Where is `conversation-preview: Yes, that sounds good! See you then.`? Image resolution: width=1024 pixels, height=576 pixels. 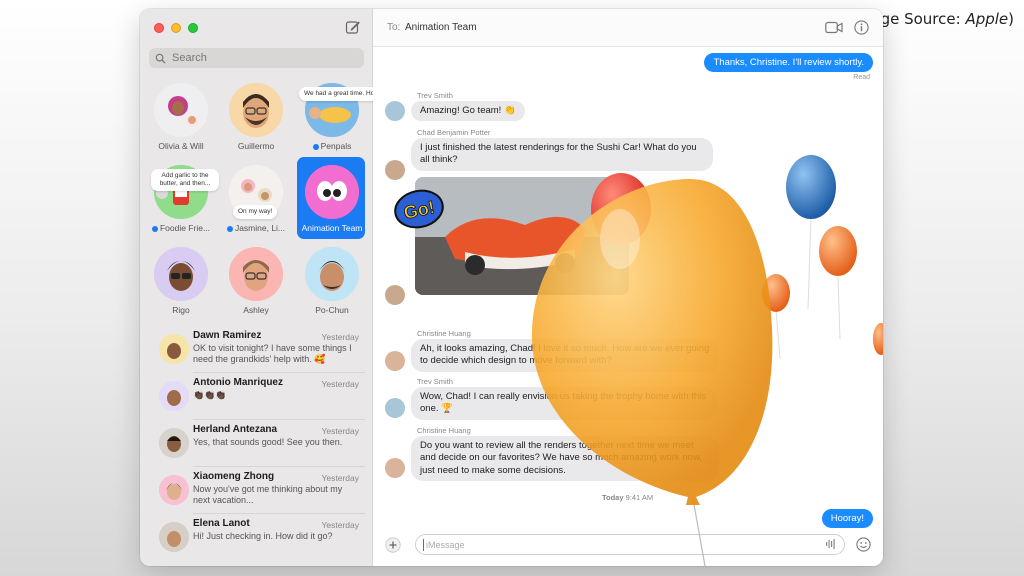 conversation-preview: Yes, that sounds good! See you then. is located at coordinates (268, 442).